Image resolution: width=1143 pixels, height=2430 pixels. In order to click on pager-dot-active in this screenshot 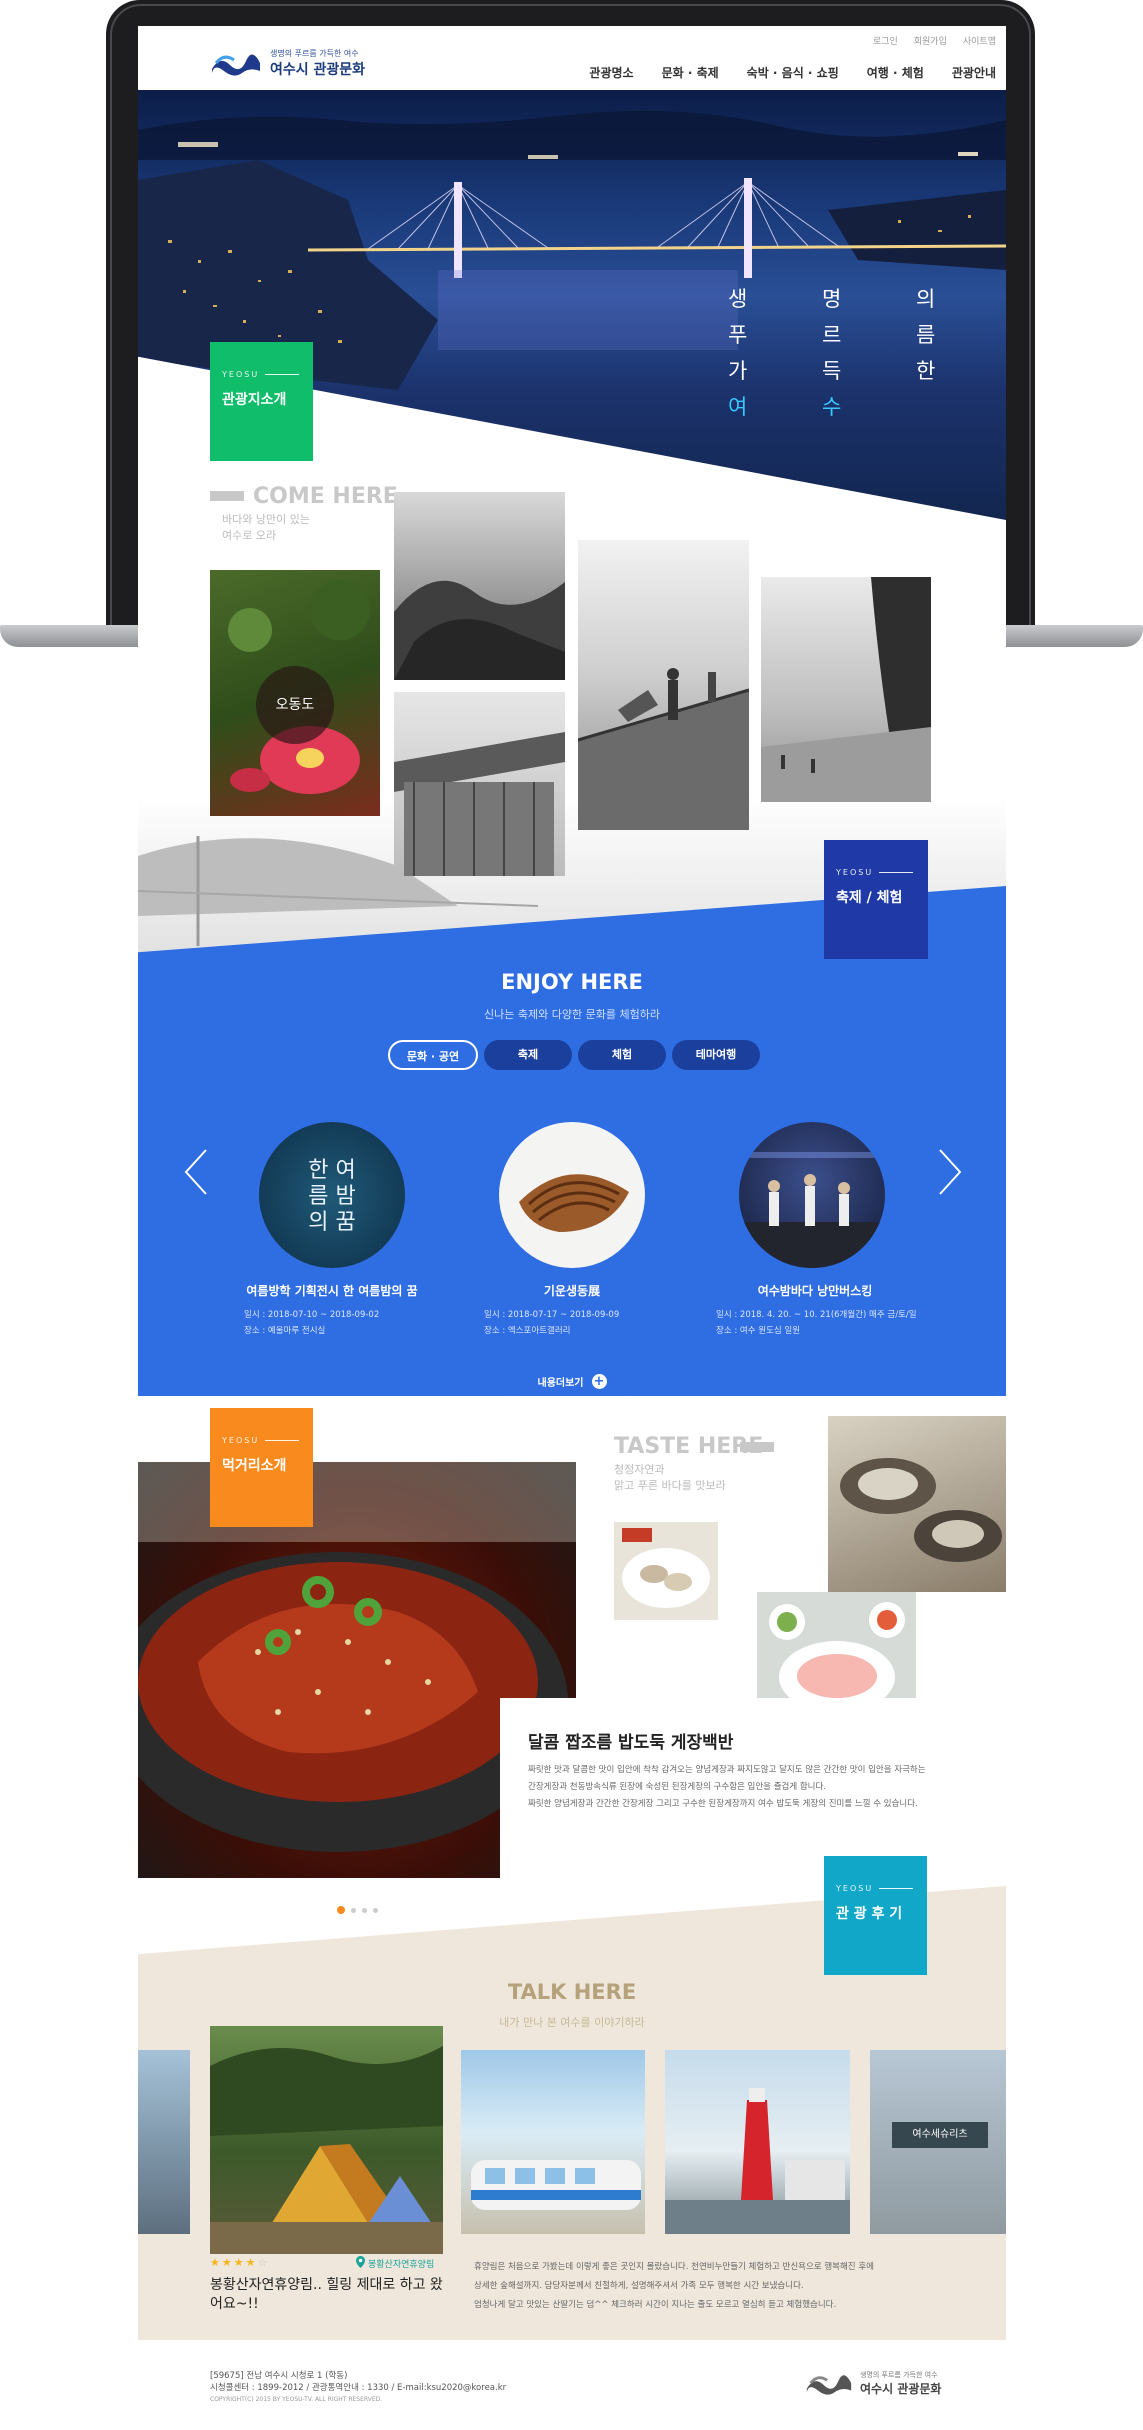, I will do `click(341, 1910)`.